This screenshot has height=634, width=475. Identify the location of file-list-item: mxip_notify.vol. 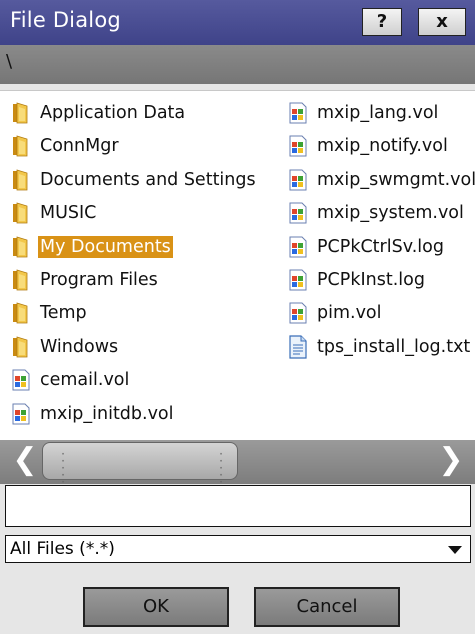
(368, 146).